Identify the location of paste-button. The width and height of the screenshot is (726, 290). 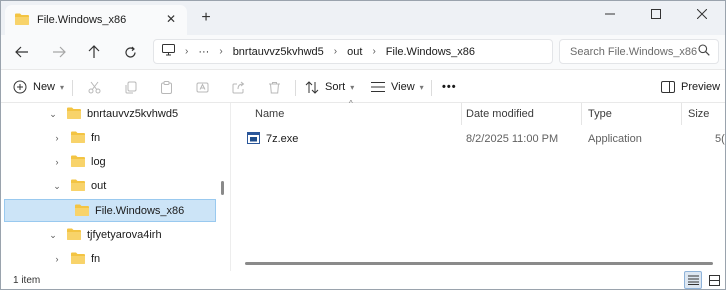
(166, 87).